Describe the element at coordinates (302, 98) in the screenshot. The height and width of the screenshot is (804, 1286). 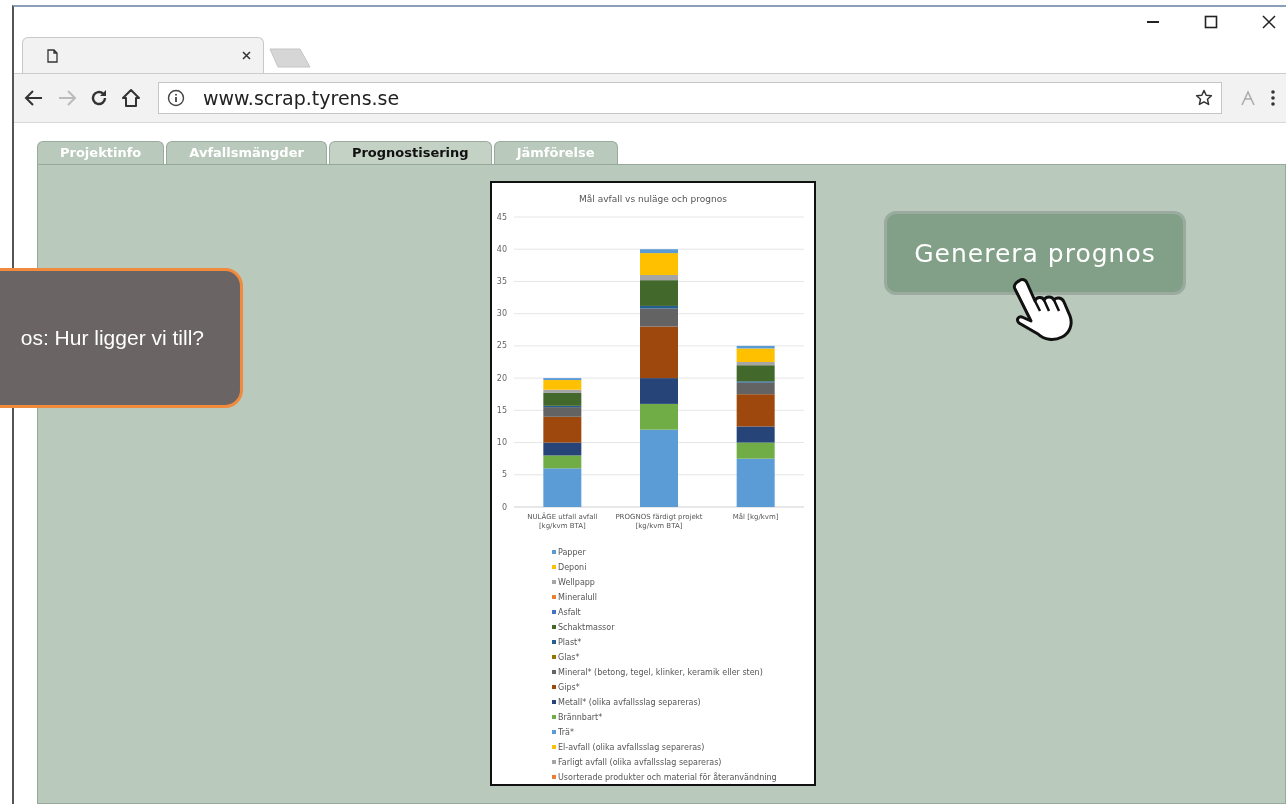
I see `url-text: www.scrap.tyrens.se` at that location.